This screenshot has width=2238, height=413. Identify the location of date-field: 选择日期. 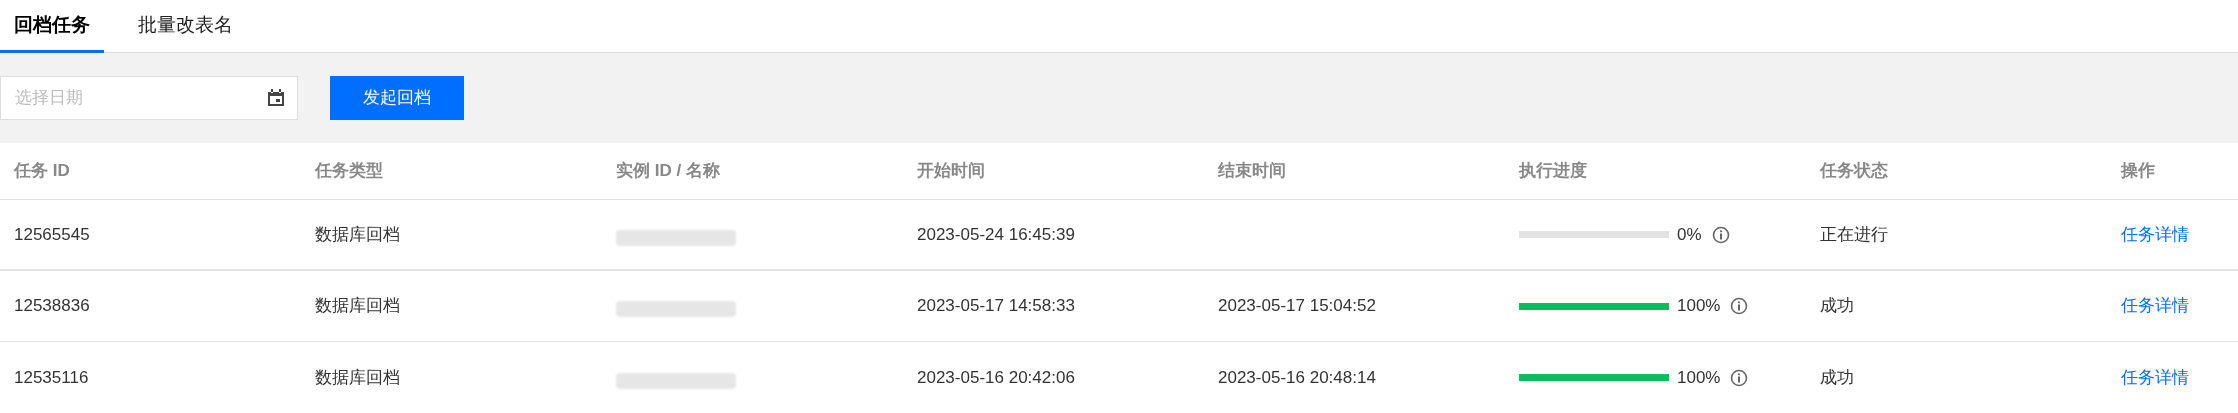
(149, 98).